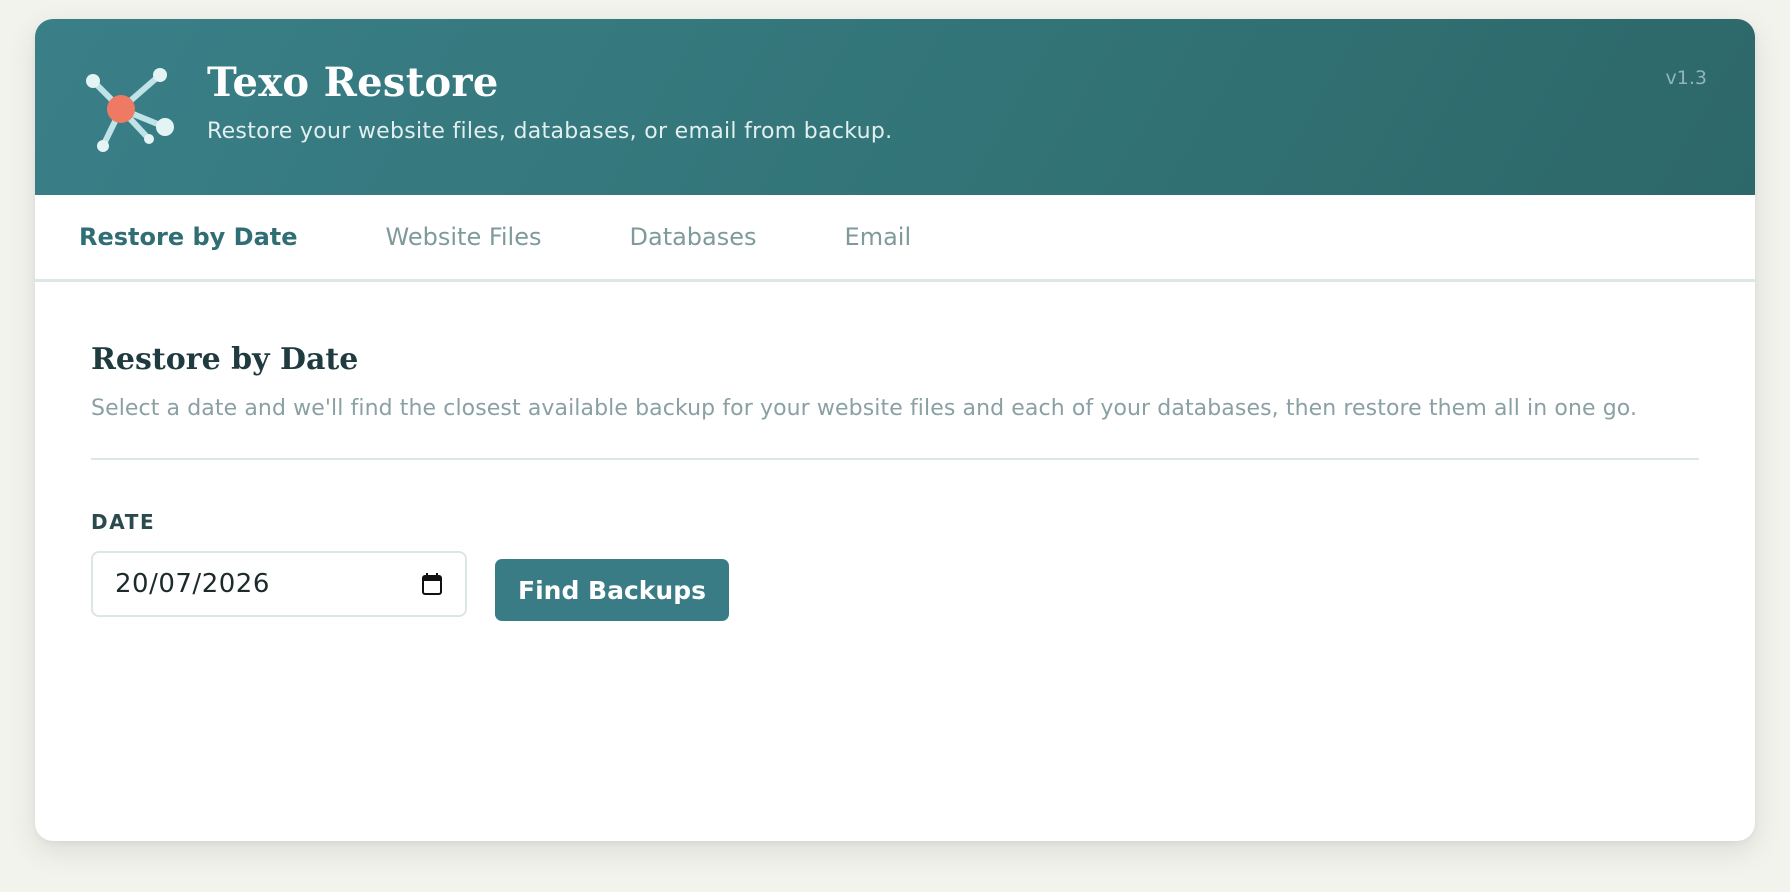 The width and height of the screenshot is (1790, 892). What do you see at coordinates (1686, 78) in the screenshot?
I see `version-label: v1.3` at bounding box center [1686, 78].